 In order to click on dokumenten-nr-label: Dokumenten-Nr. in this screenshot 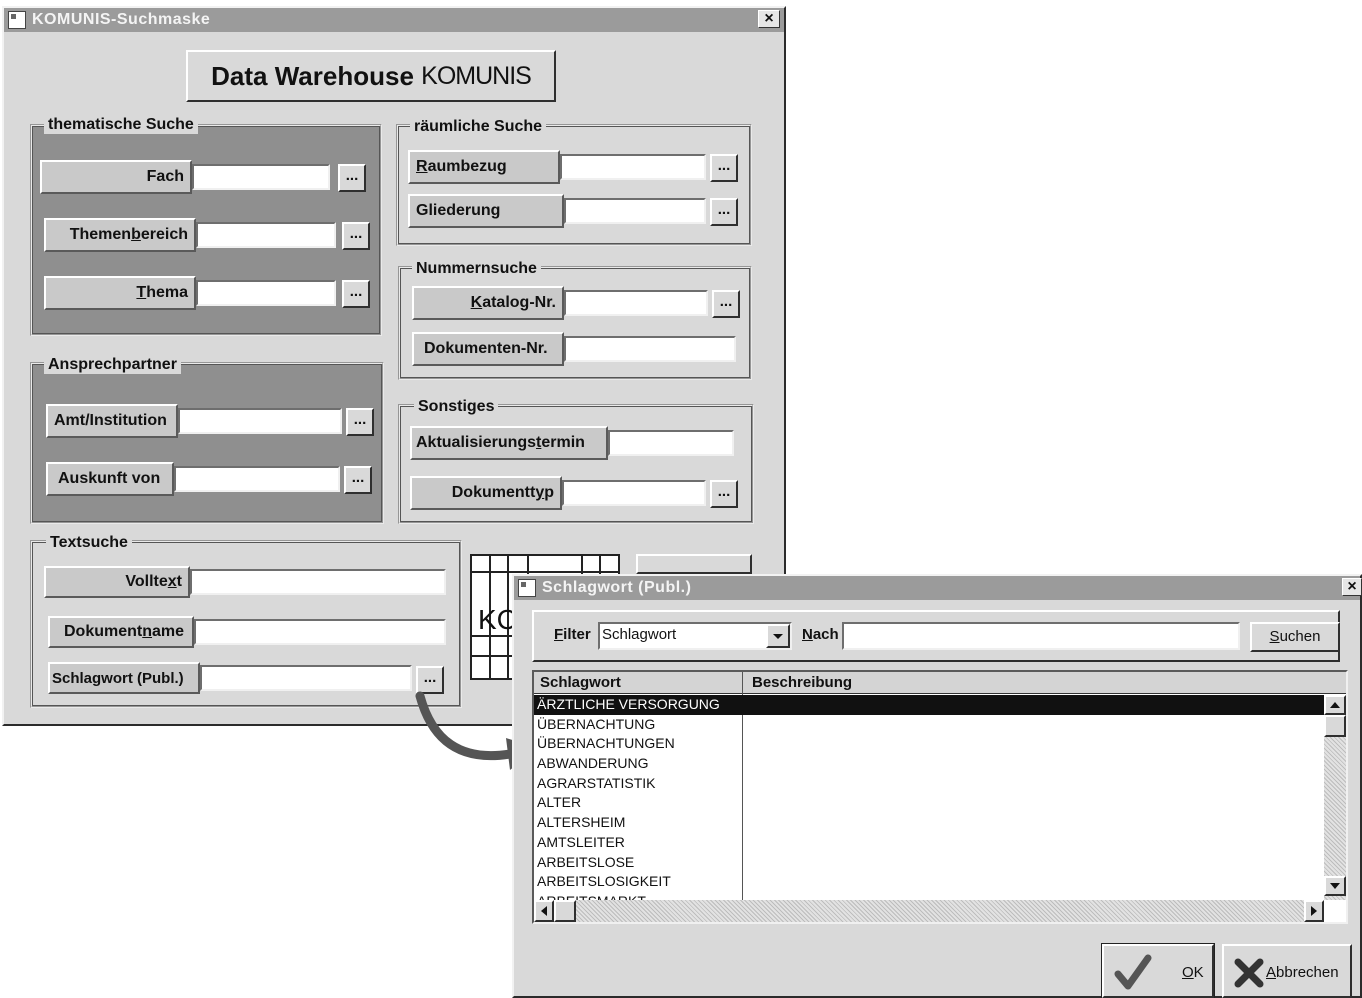, I will do `click(488, 349)`.